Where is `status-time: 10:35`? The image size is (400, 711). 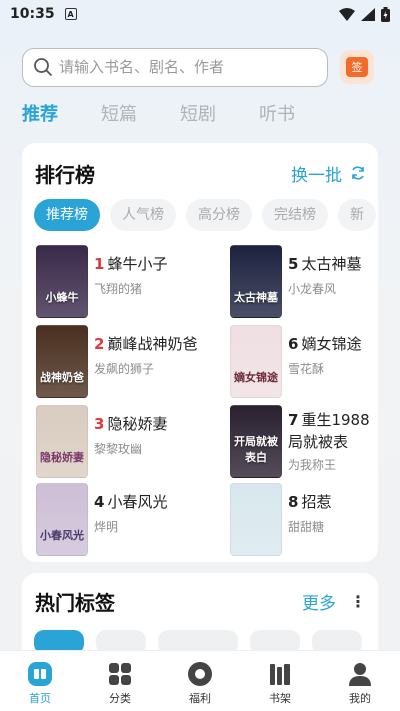 status-time: 10:35 is located at coordinates (32, 14).